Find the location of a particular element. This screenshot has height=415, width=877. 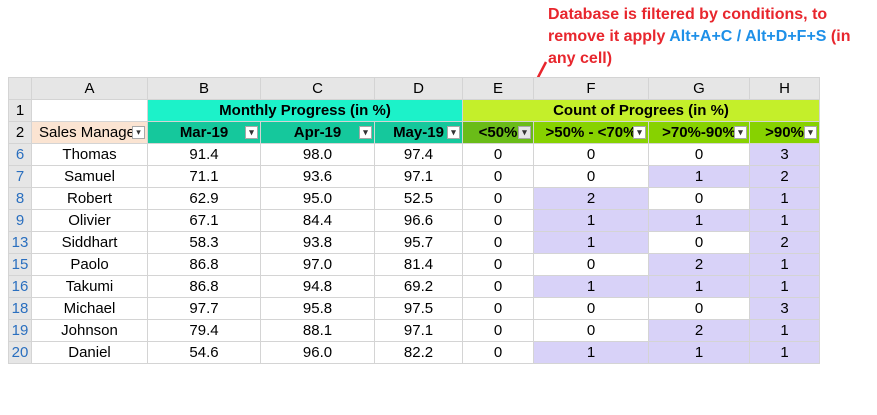

cell-apr-19: 94.8 is located at coordinates (317, 286).